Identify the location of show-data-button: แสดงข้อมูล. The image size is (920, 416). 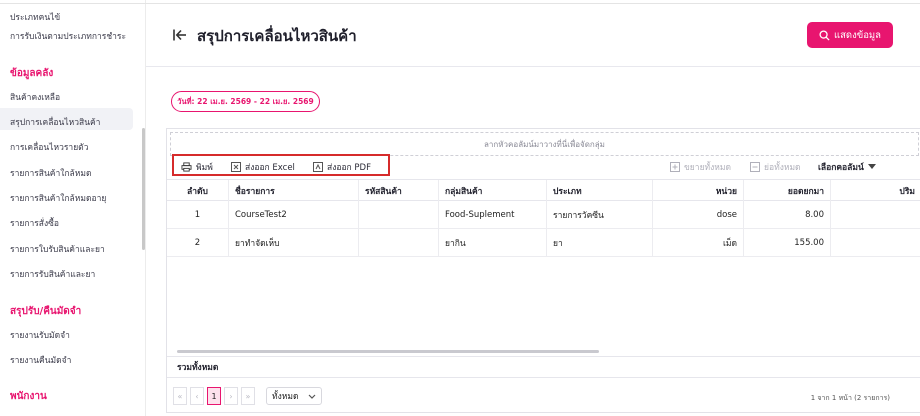
(850, 35).